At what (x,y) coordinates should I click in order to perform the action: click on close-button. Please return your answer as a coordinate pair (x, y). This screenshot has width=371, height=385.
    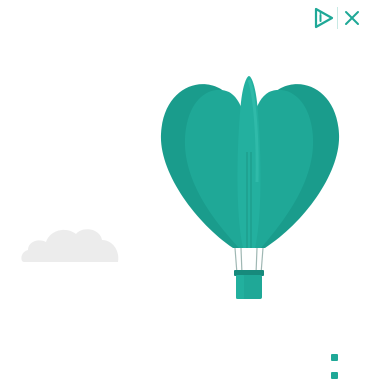
    Looking at the image, I should click on (352, 18).